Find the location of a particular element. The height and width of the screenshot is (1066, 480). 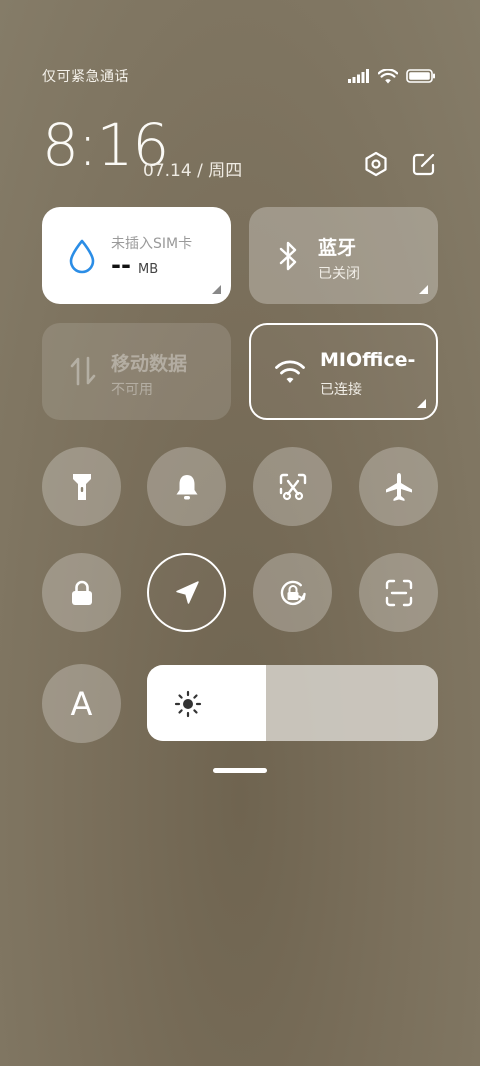

signal-icon is located at coordinates (358, 76).